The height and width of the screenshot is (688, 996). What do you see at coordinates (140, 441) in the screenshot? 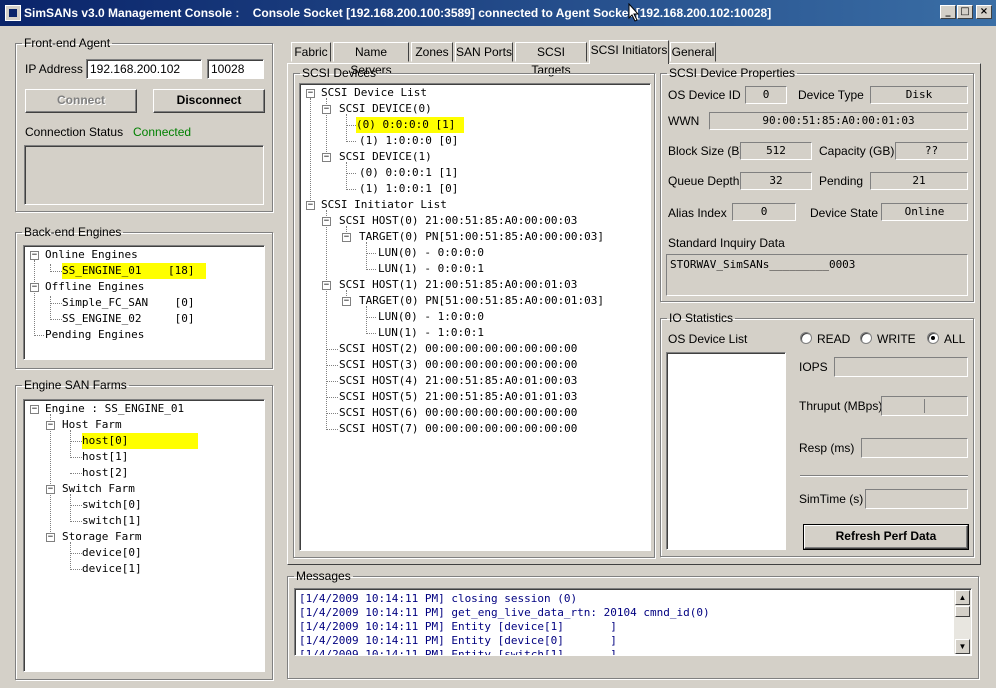
I see `tree-node-host-0: host[0]` at bounding box center [140, 441].